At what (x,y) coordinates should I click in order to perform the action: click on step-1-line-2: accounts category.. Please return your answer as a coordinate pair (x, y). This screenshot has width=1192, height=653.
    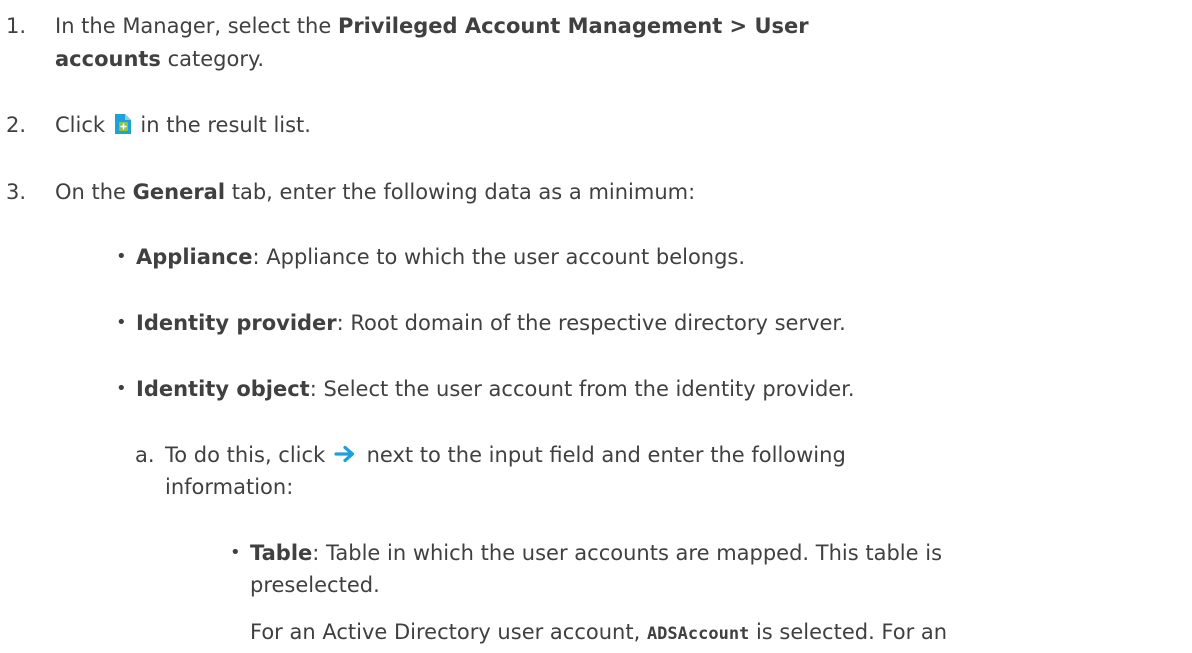
    Looking at the image, I should click on (159, 59).